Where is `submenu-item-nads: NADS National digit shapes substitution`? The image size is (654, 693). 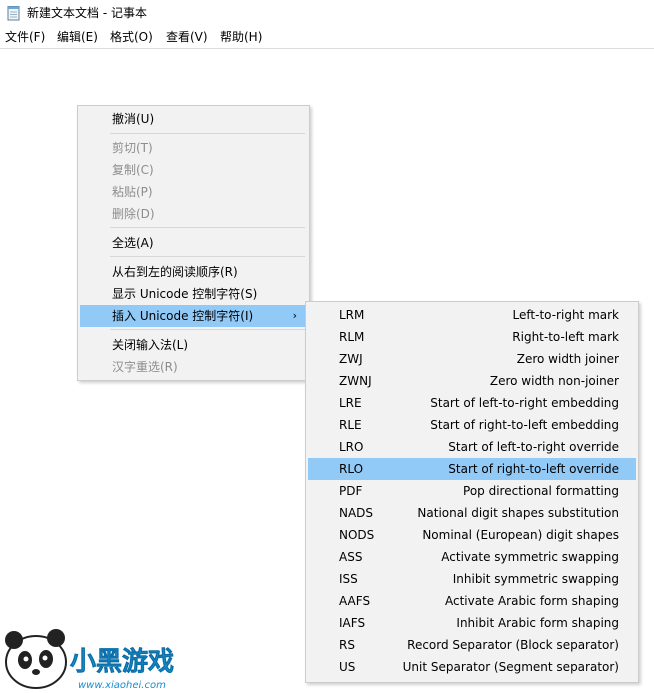 submenu-item-nads: NADS National digit shapes substitution is located at coordinates (472, 513).